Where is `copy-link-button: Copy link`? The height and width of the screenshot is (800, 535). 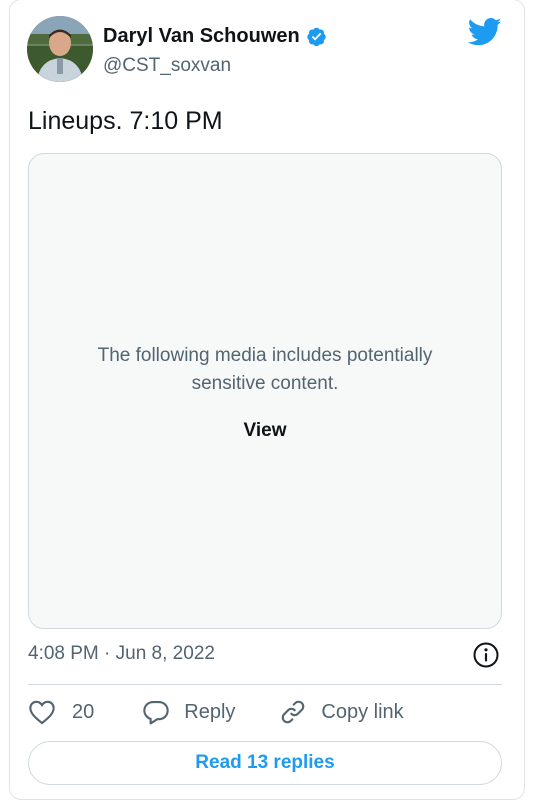 copy-link-button: Copy link is located at coordinates (334, 712).